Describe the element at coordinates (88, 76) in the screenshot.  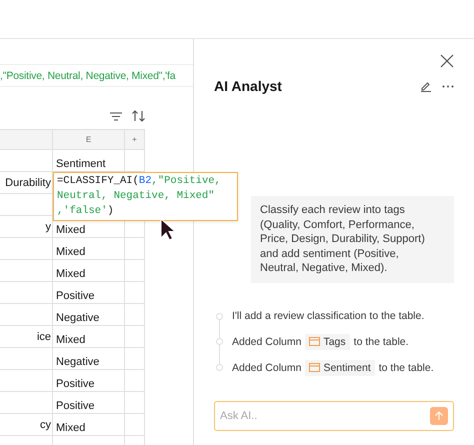
I see `formula-text: ,"Positive, Neutral, Negative, Mixed",'fa` at that location.